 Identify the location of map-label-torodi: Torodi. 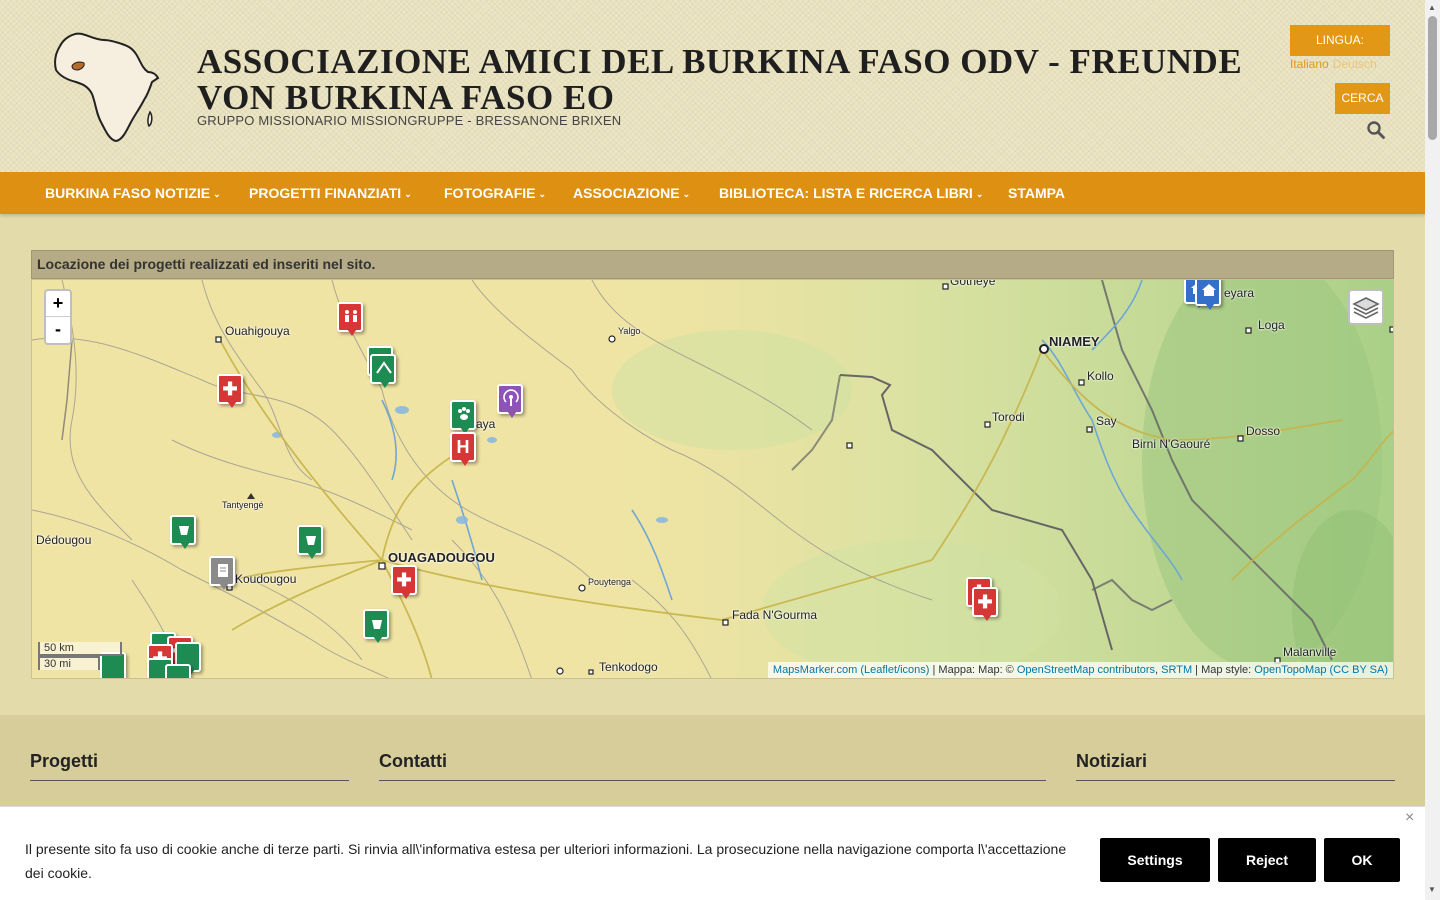
(1008, 417).